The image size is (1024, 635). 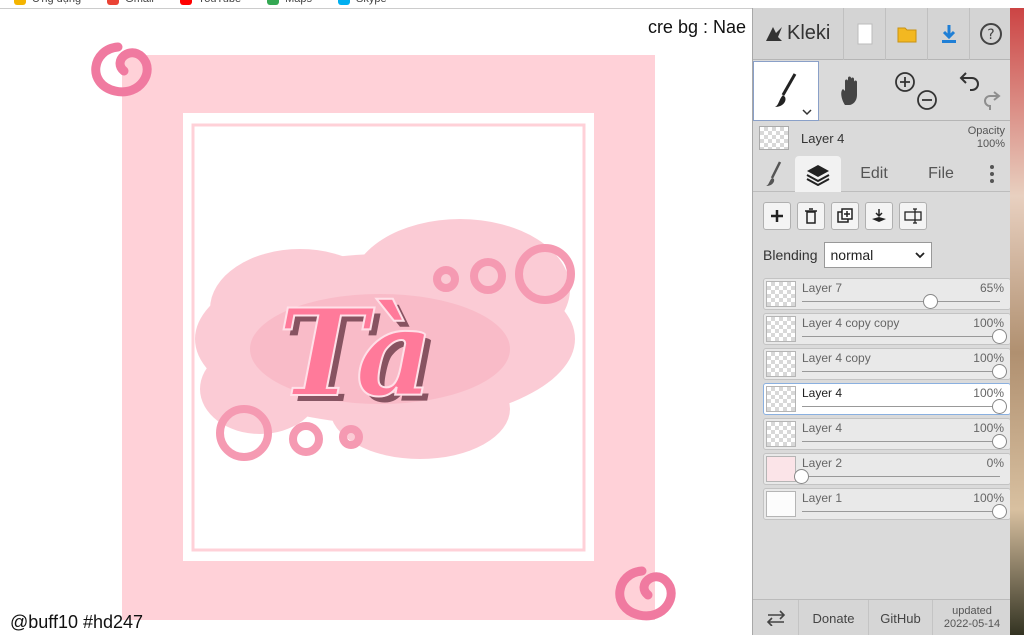 I want to click on blending-mode-select: normal, so click(x=877, y=255).